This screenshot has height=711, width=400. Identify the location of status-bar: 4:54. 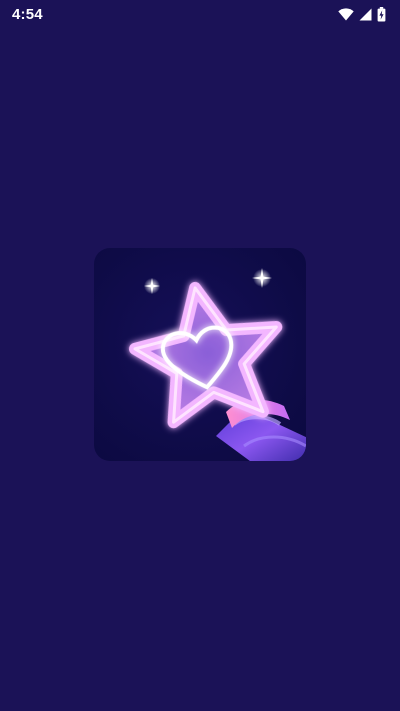
(200, 14).